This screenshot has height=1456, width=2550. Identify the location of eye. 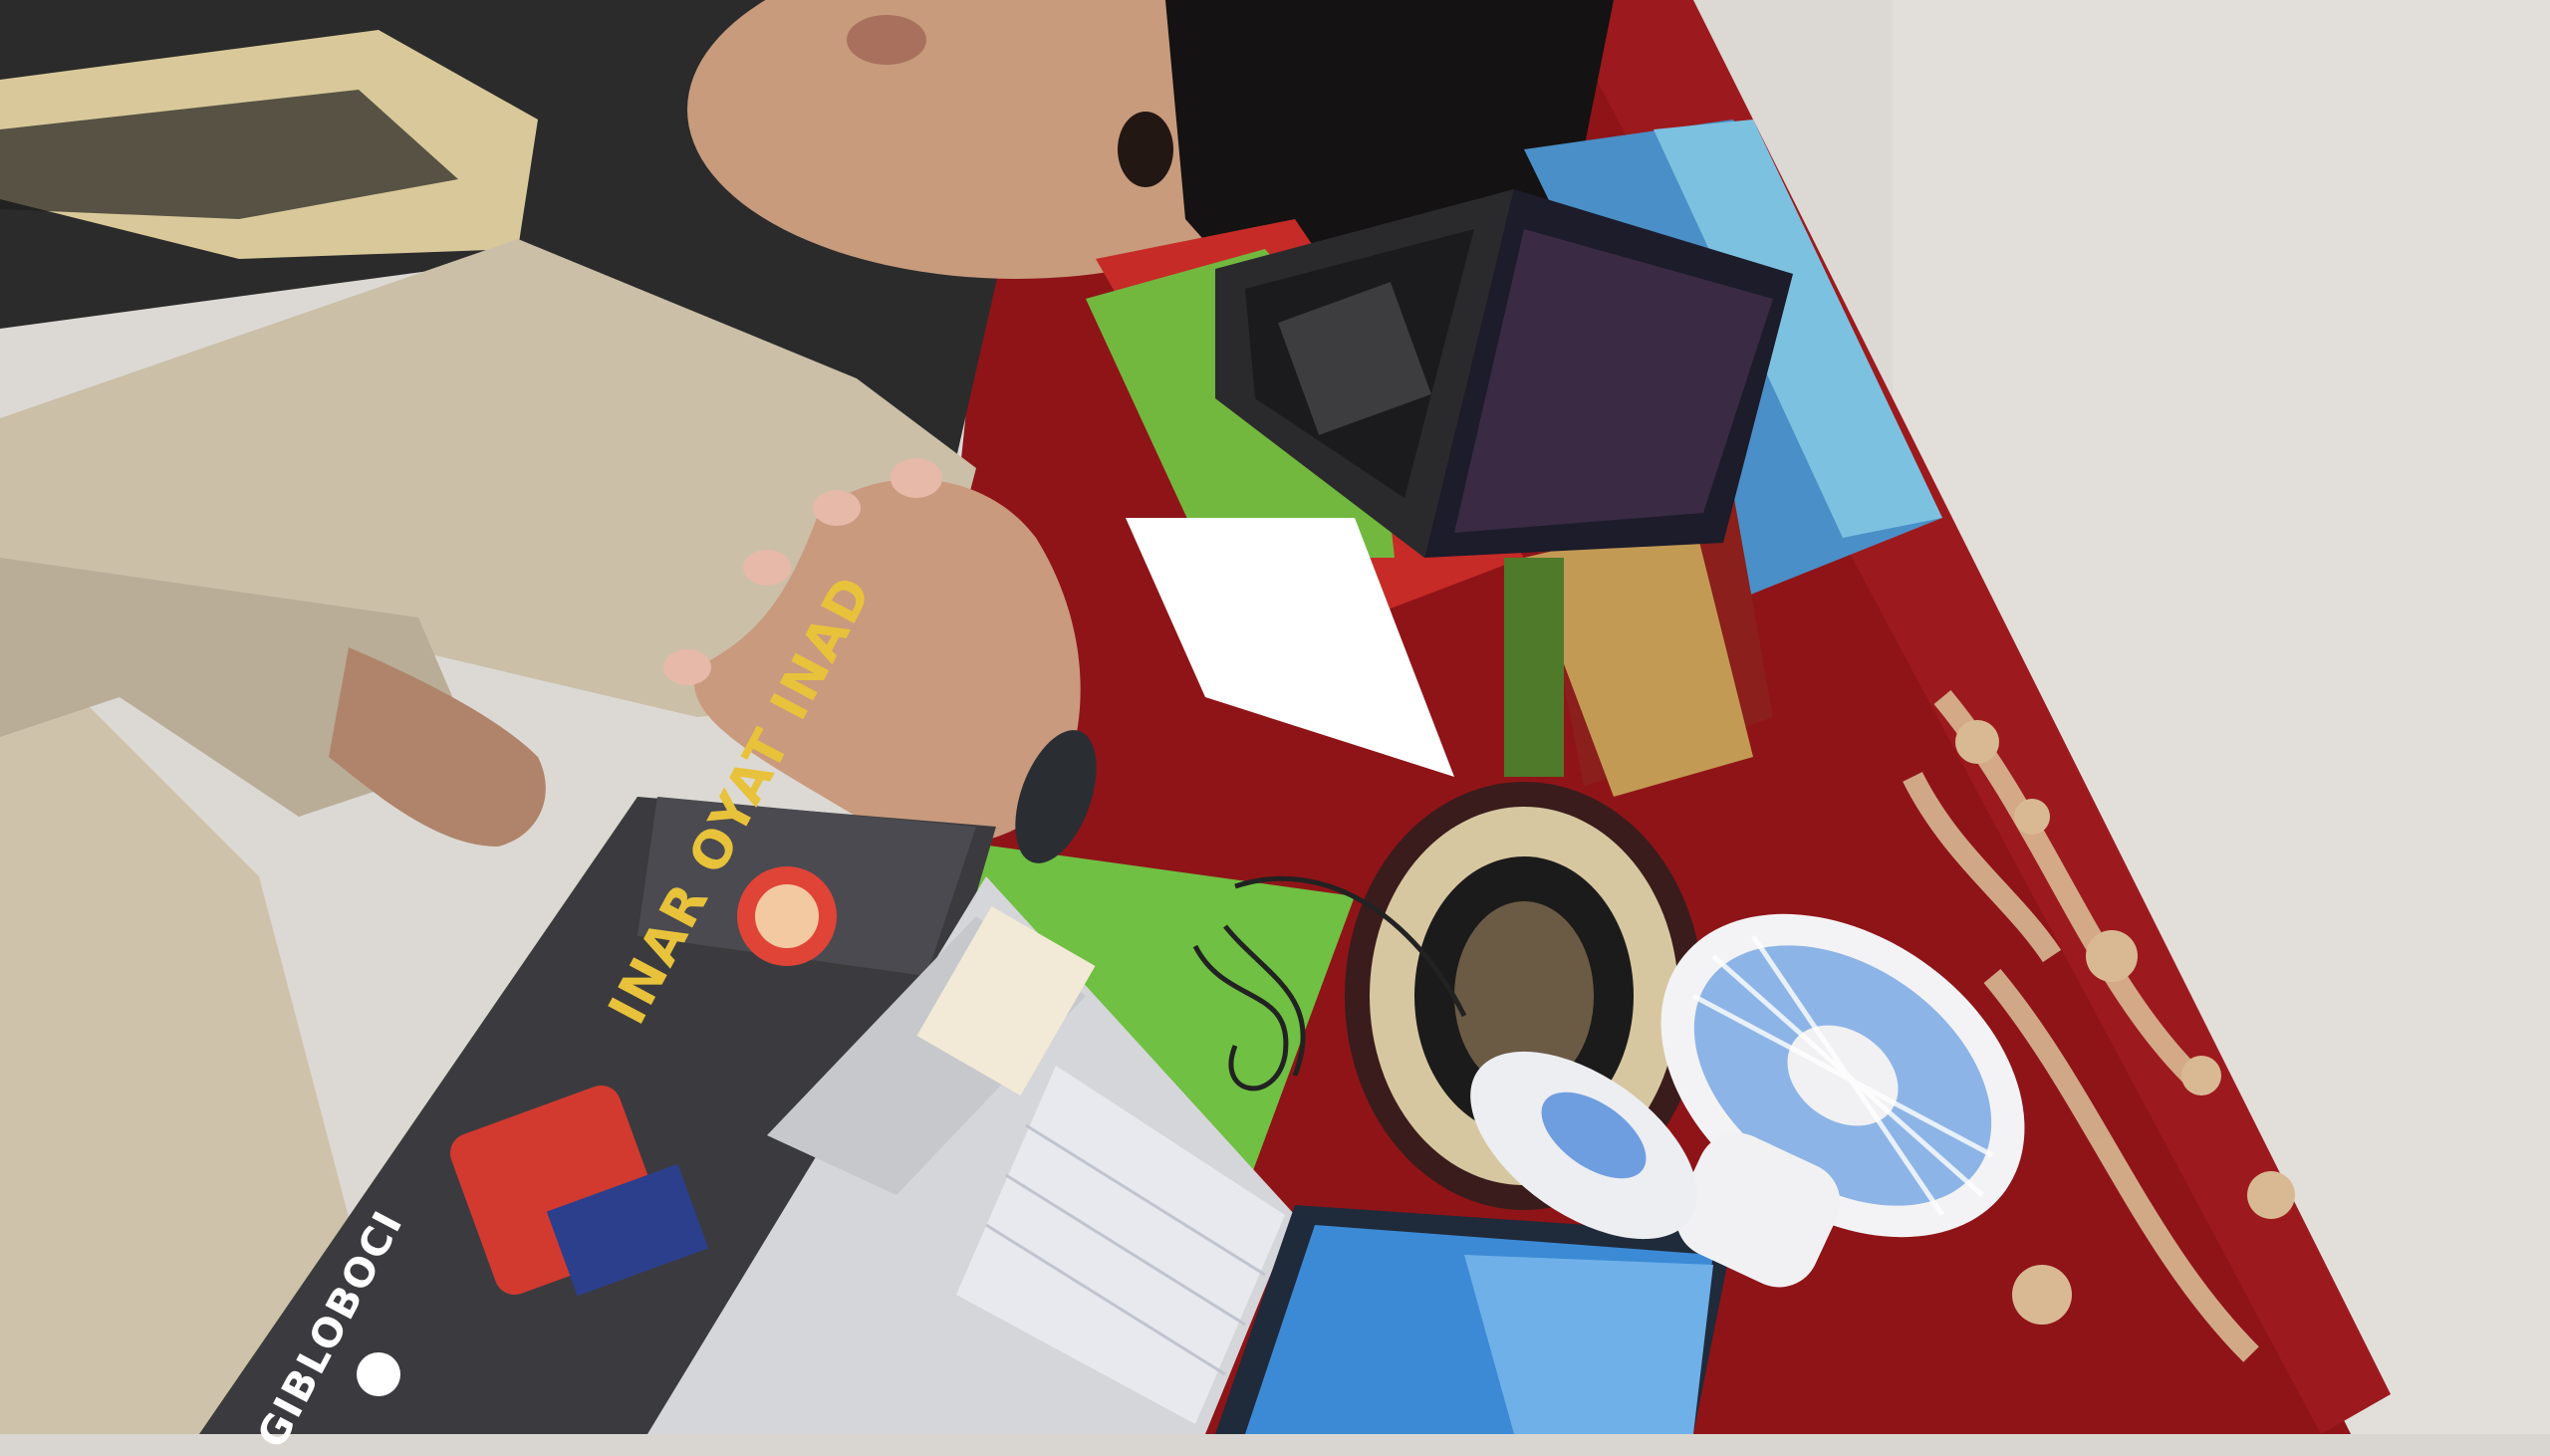
(1145, 149).